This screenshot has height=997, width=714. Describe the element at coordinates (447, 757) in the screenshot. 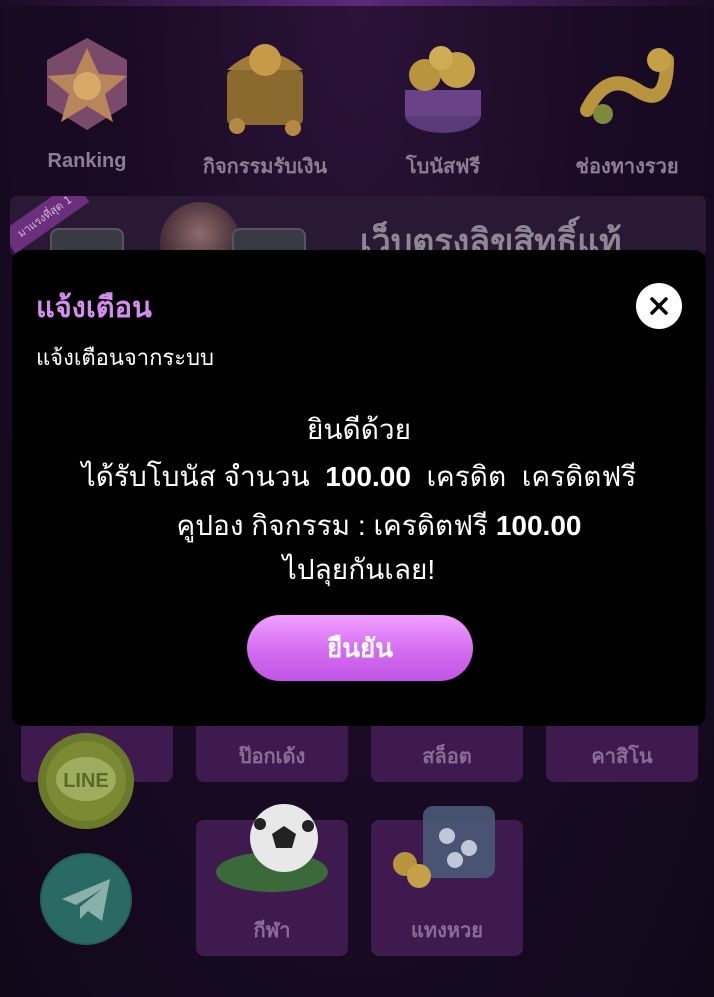

I see `game-tile-label: สล็อต` at that location.